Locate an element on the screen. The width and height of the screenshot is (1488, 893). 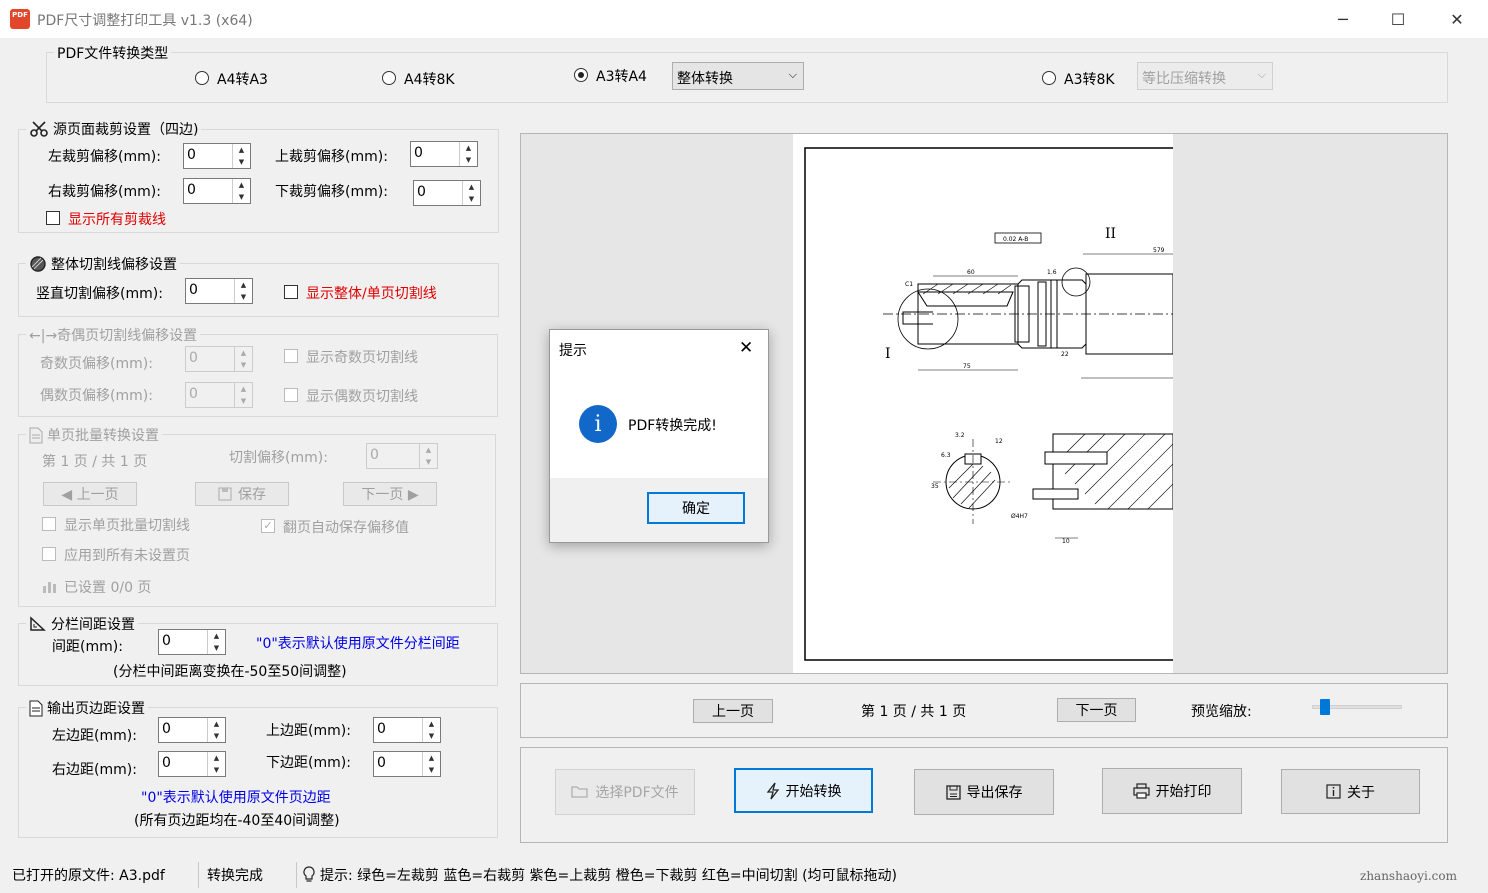
show-odd-lines-checkbox is located at coordinates (291, 356).